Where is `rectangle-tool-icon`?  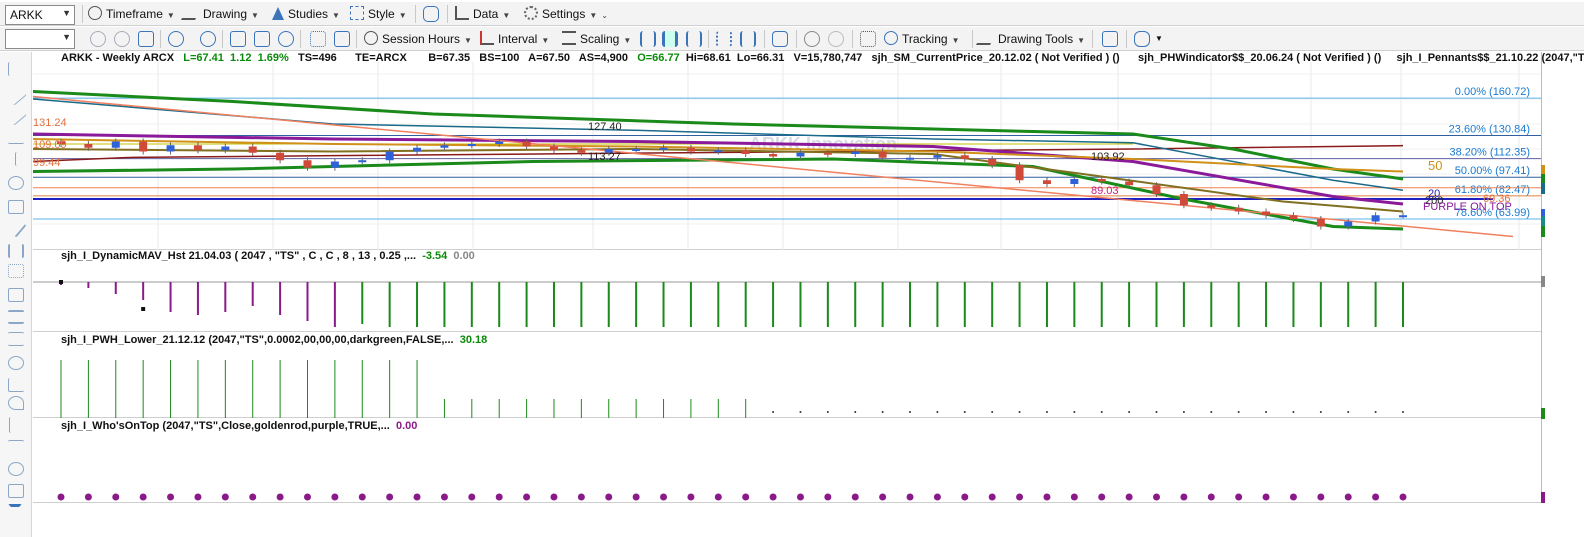
rectangle-tool-icon is located at coordinates (16, 491).